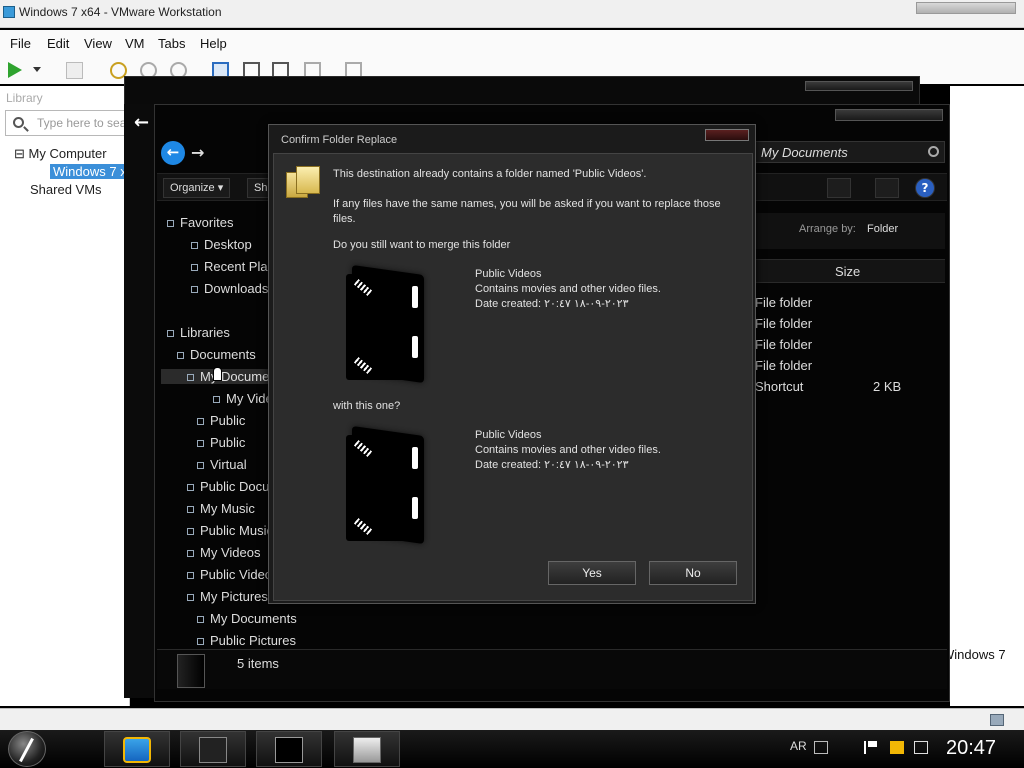 This screenshot has width=1024, height=768. Describe the element at coordinates (974, 654) in the screenshot. I see `vm-tab-label: Windows 7` at that location.